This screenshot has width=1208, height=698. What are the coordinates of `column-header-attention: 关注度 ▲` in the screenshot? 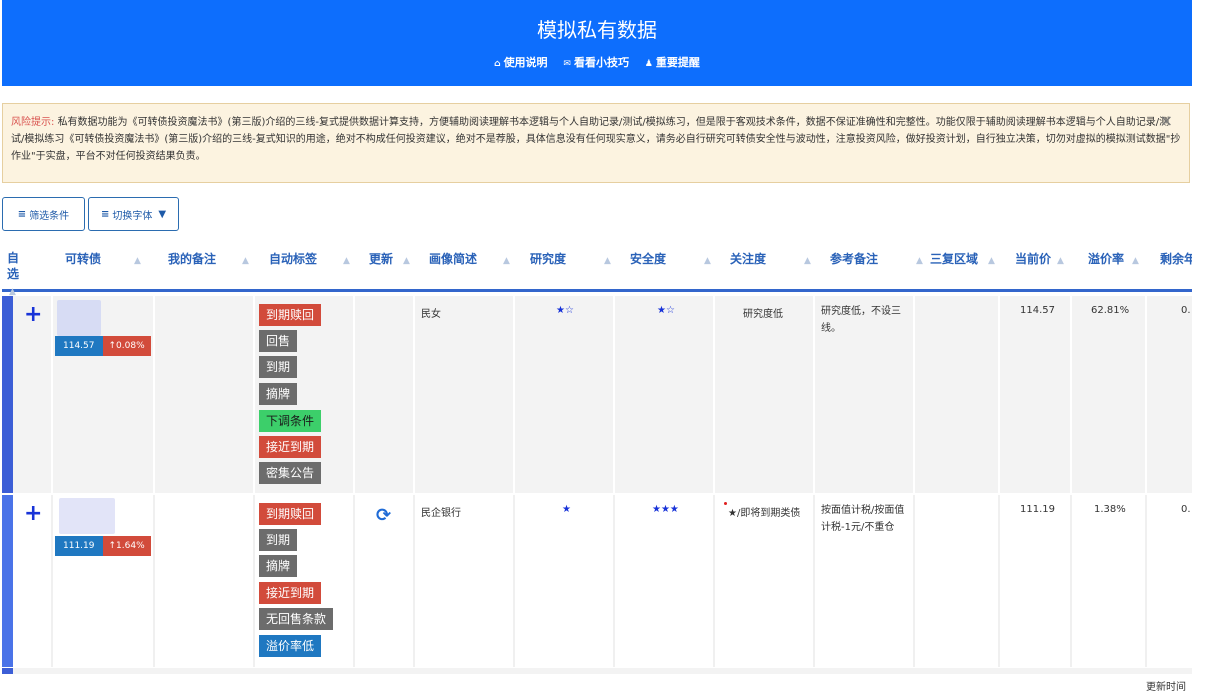 It's located at (770, 258).